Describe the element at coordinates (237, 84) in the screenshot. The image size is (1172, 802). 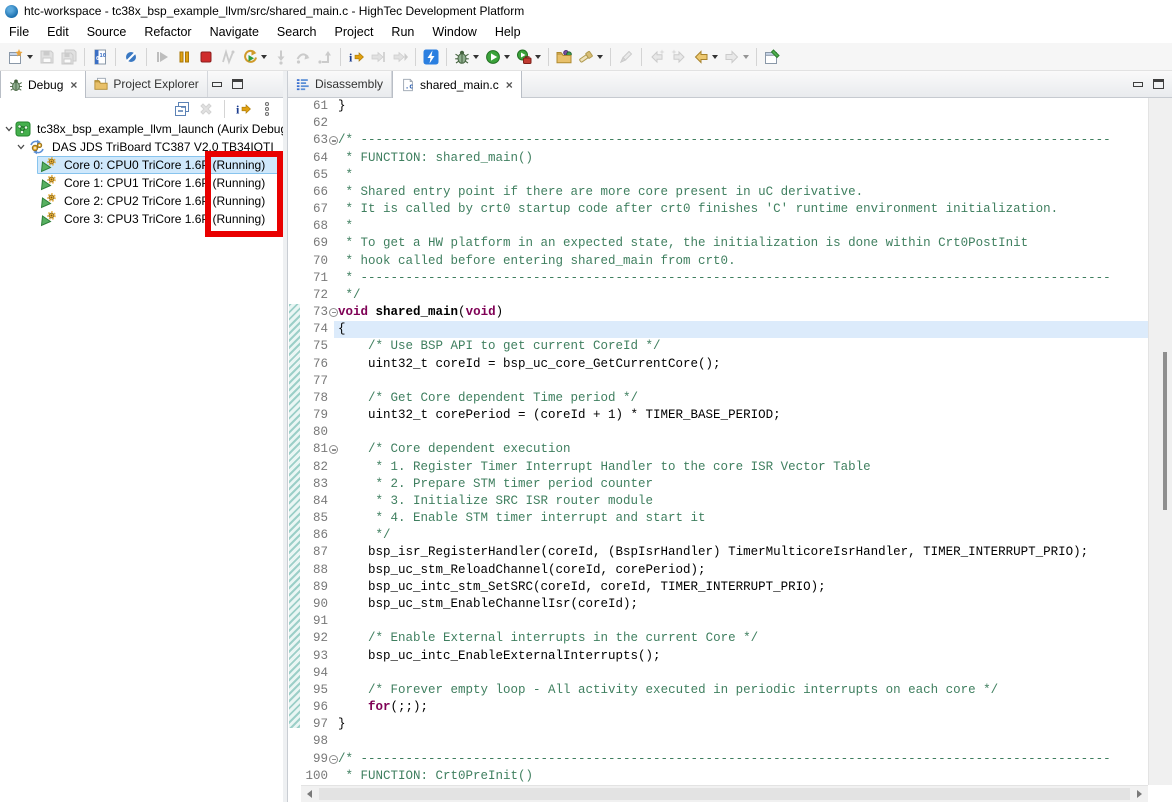
I see `maximize-view-button` at that location.